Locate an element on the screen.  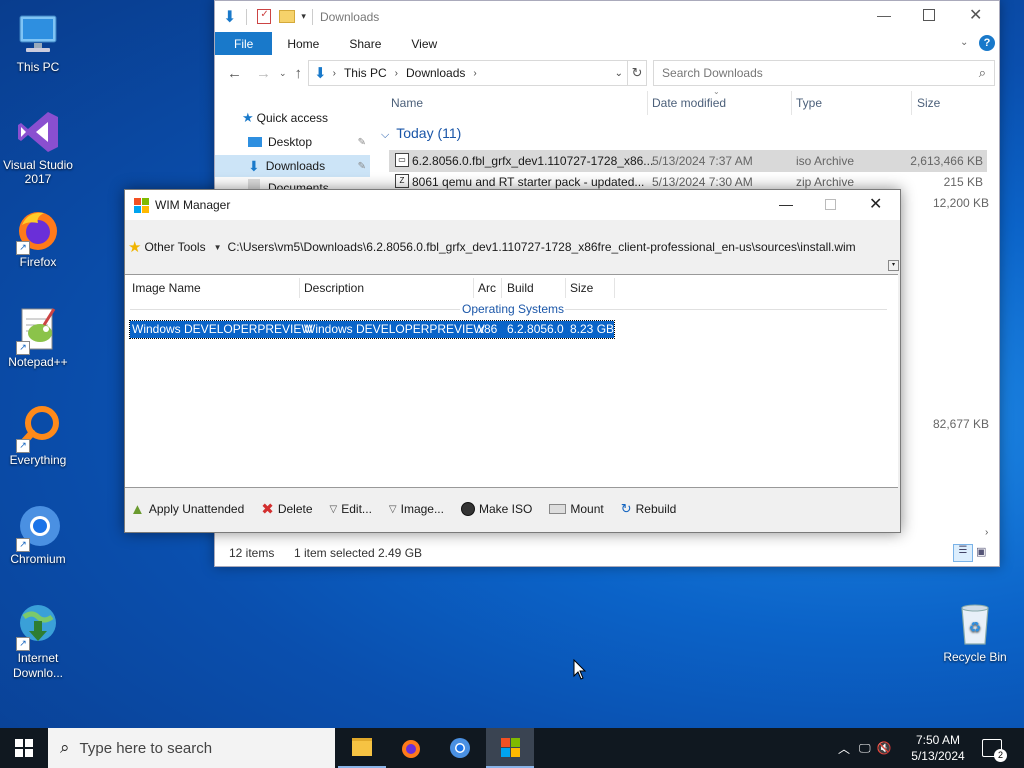
chevron-up-icon: ︿ is located at coordinates (844, 748).